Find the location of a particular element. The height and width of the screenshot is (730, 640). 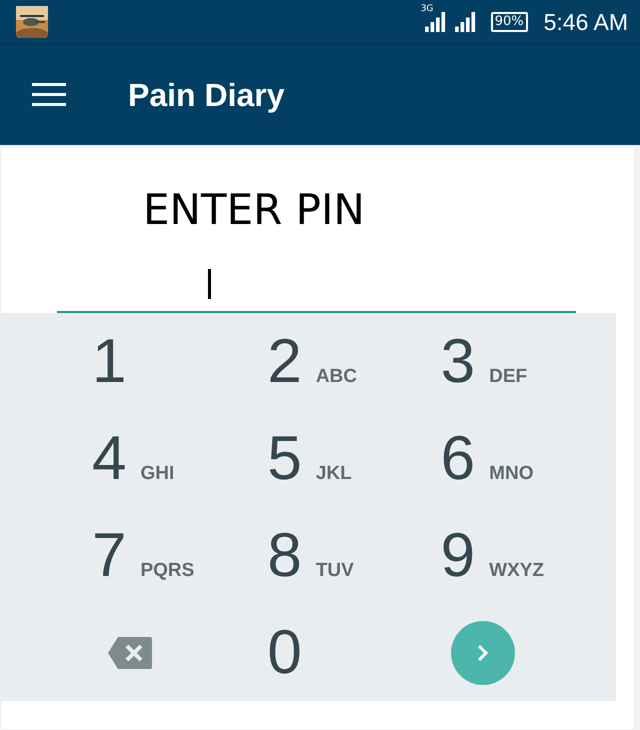

digit-key: 3 DEF is located at coordinates (484, 361).